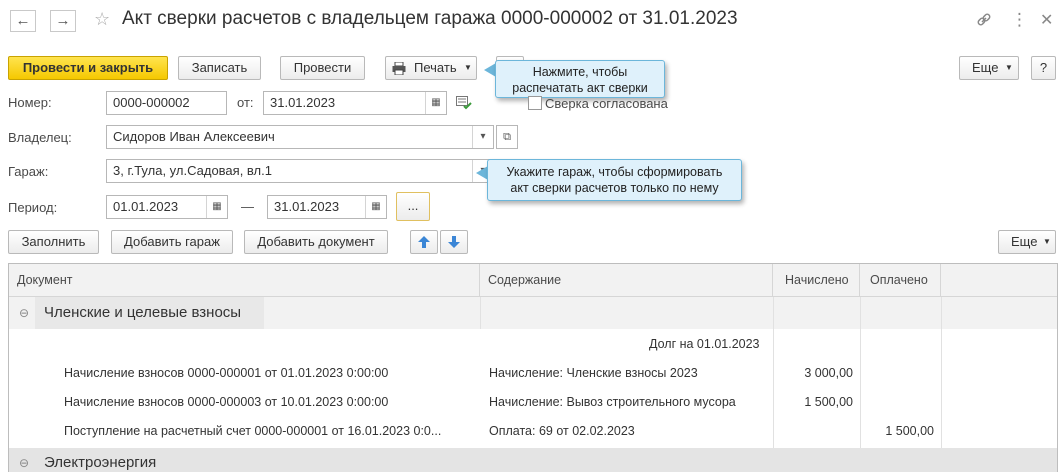 The width and height of the screenshot is (1064, 472). What do you see at coordinates (63, 21) in the screenshot?
I see `forward-button: →` at bounding box center [63, 21].